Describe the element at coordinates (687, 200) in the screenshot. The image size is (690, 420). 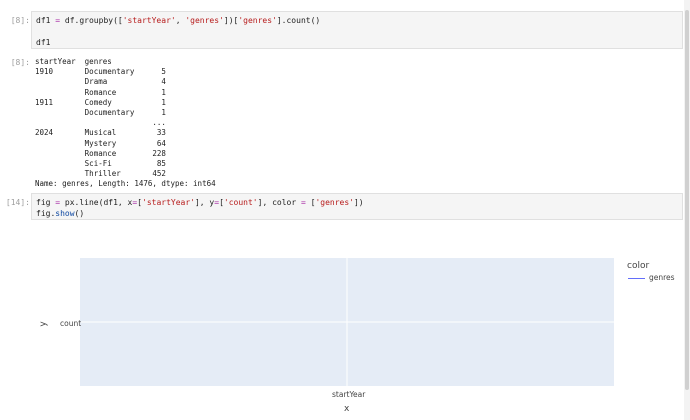
I see `scrollbar-thumb` at that location.